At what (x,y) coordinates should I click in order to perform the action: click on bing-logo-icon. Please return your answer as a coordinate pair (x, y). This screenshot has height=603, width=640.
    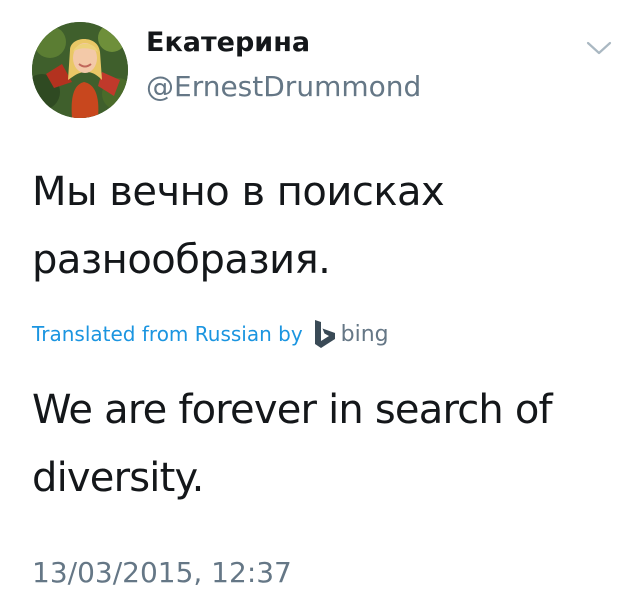
    Looking at the image, I should click on (324, 334).